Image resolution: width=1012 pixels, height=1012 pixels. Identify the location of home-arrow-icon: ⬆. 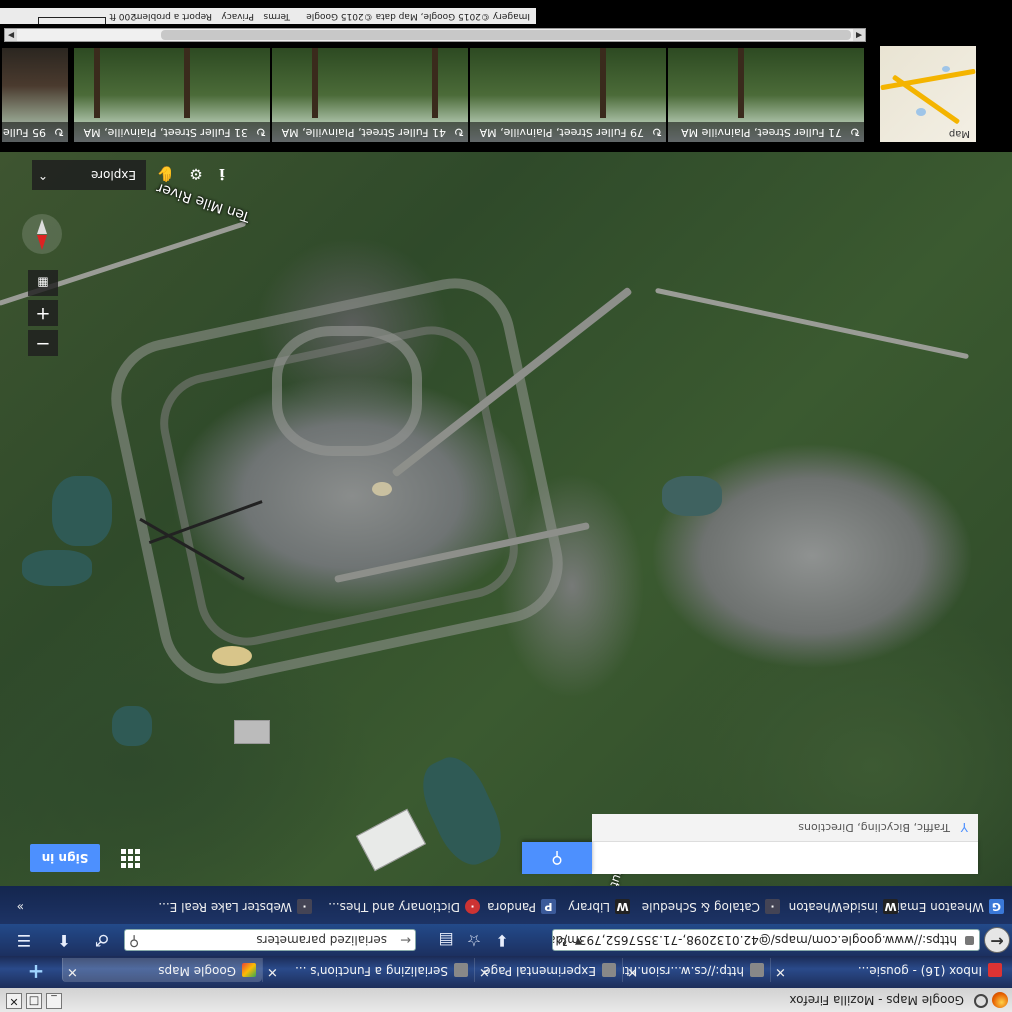
(64, 940).